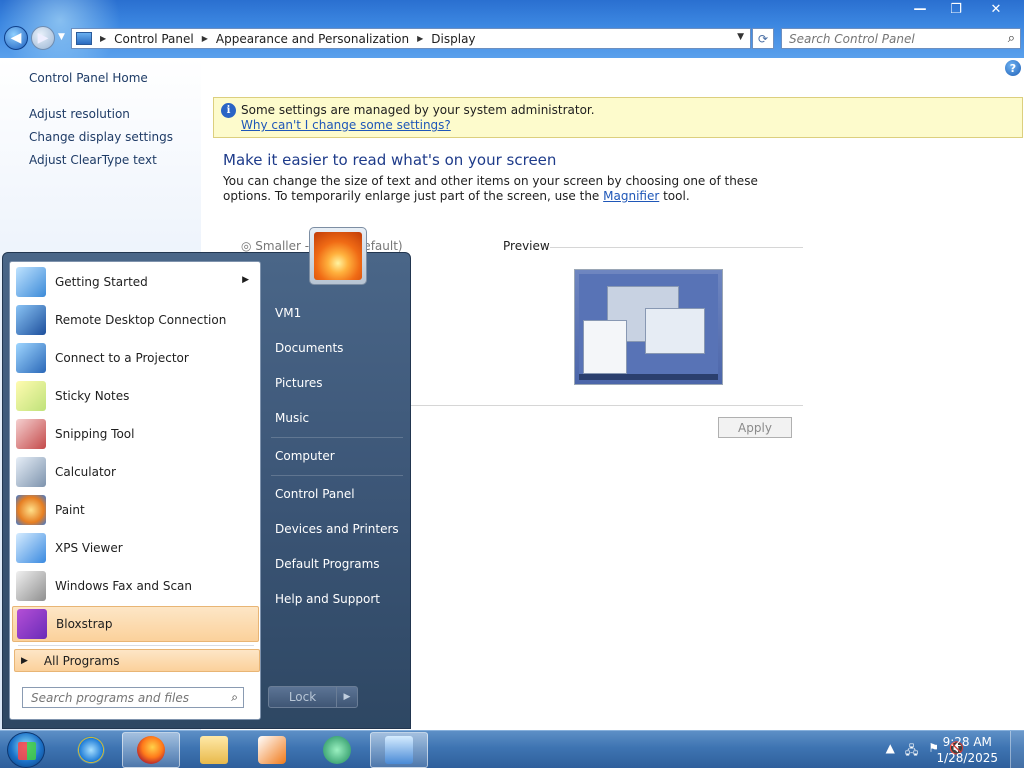 The height and width of the screenshot is (768, 1024). What do you see at coordinates (755, 427) in the screenshot?
I see `apply-button: Apply` at bounding box center [755, 427].